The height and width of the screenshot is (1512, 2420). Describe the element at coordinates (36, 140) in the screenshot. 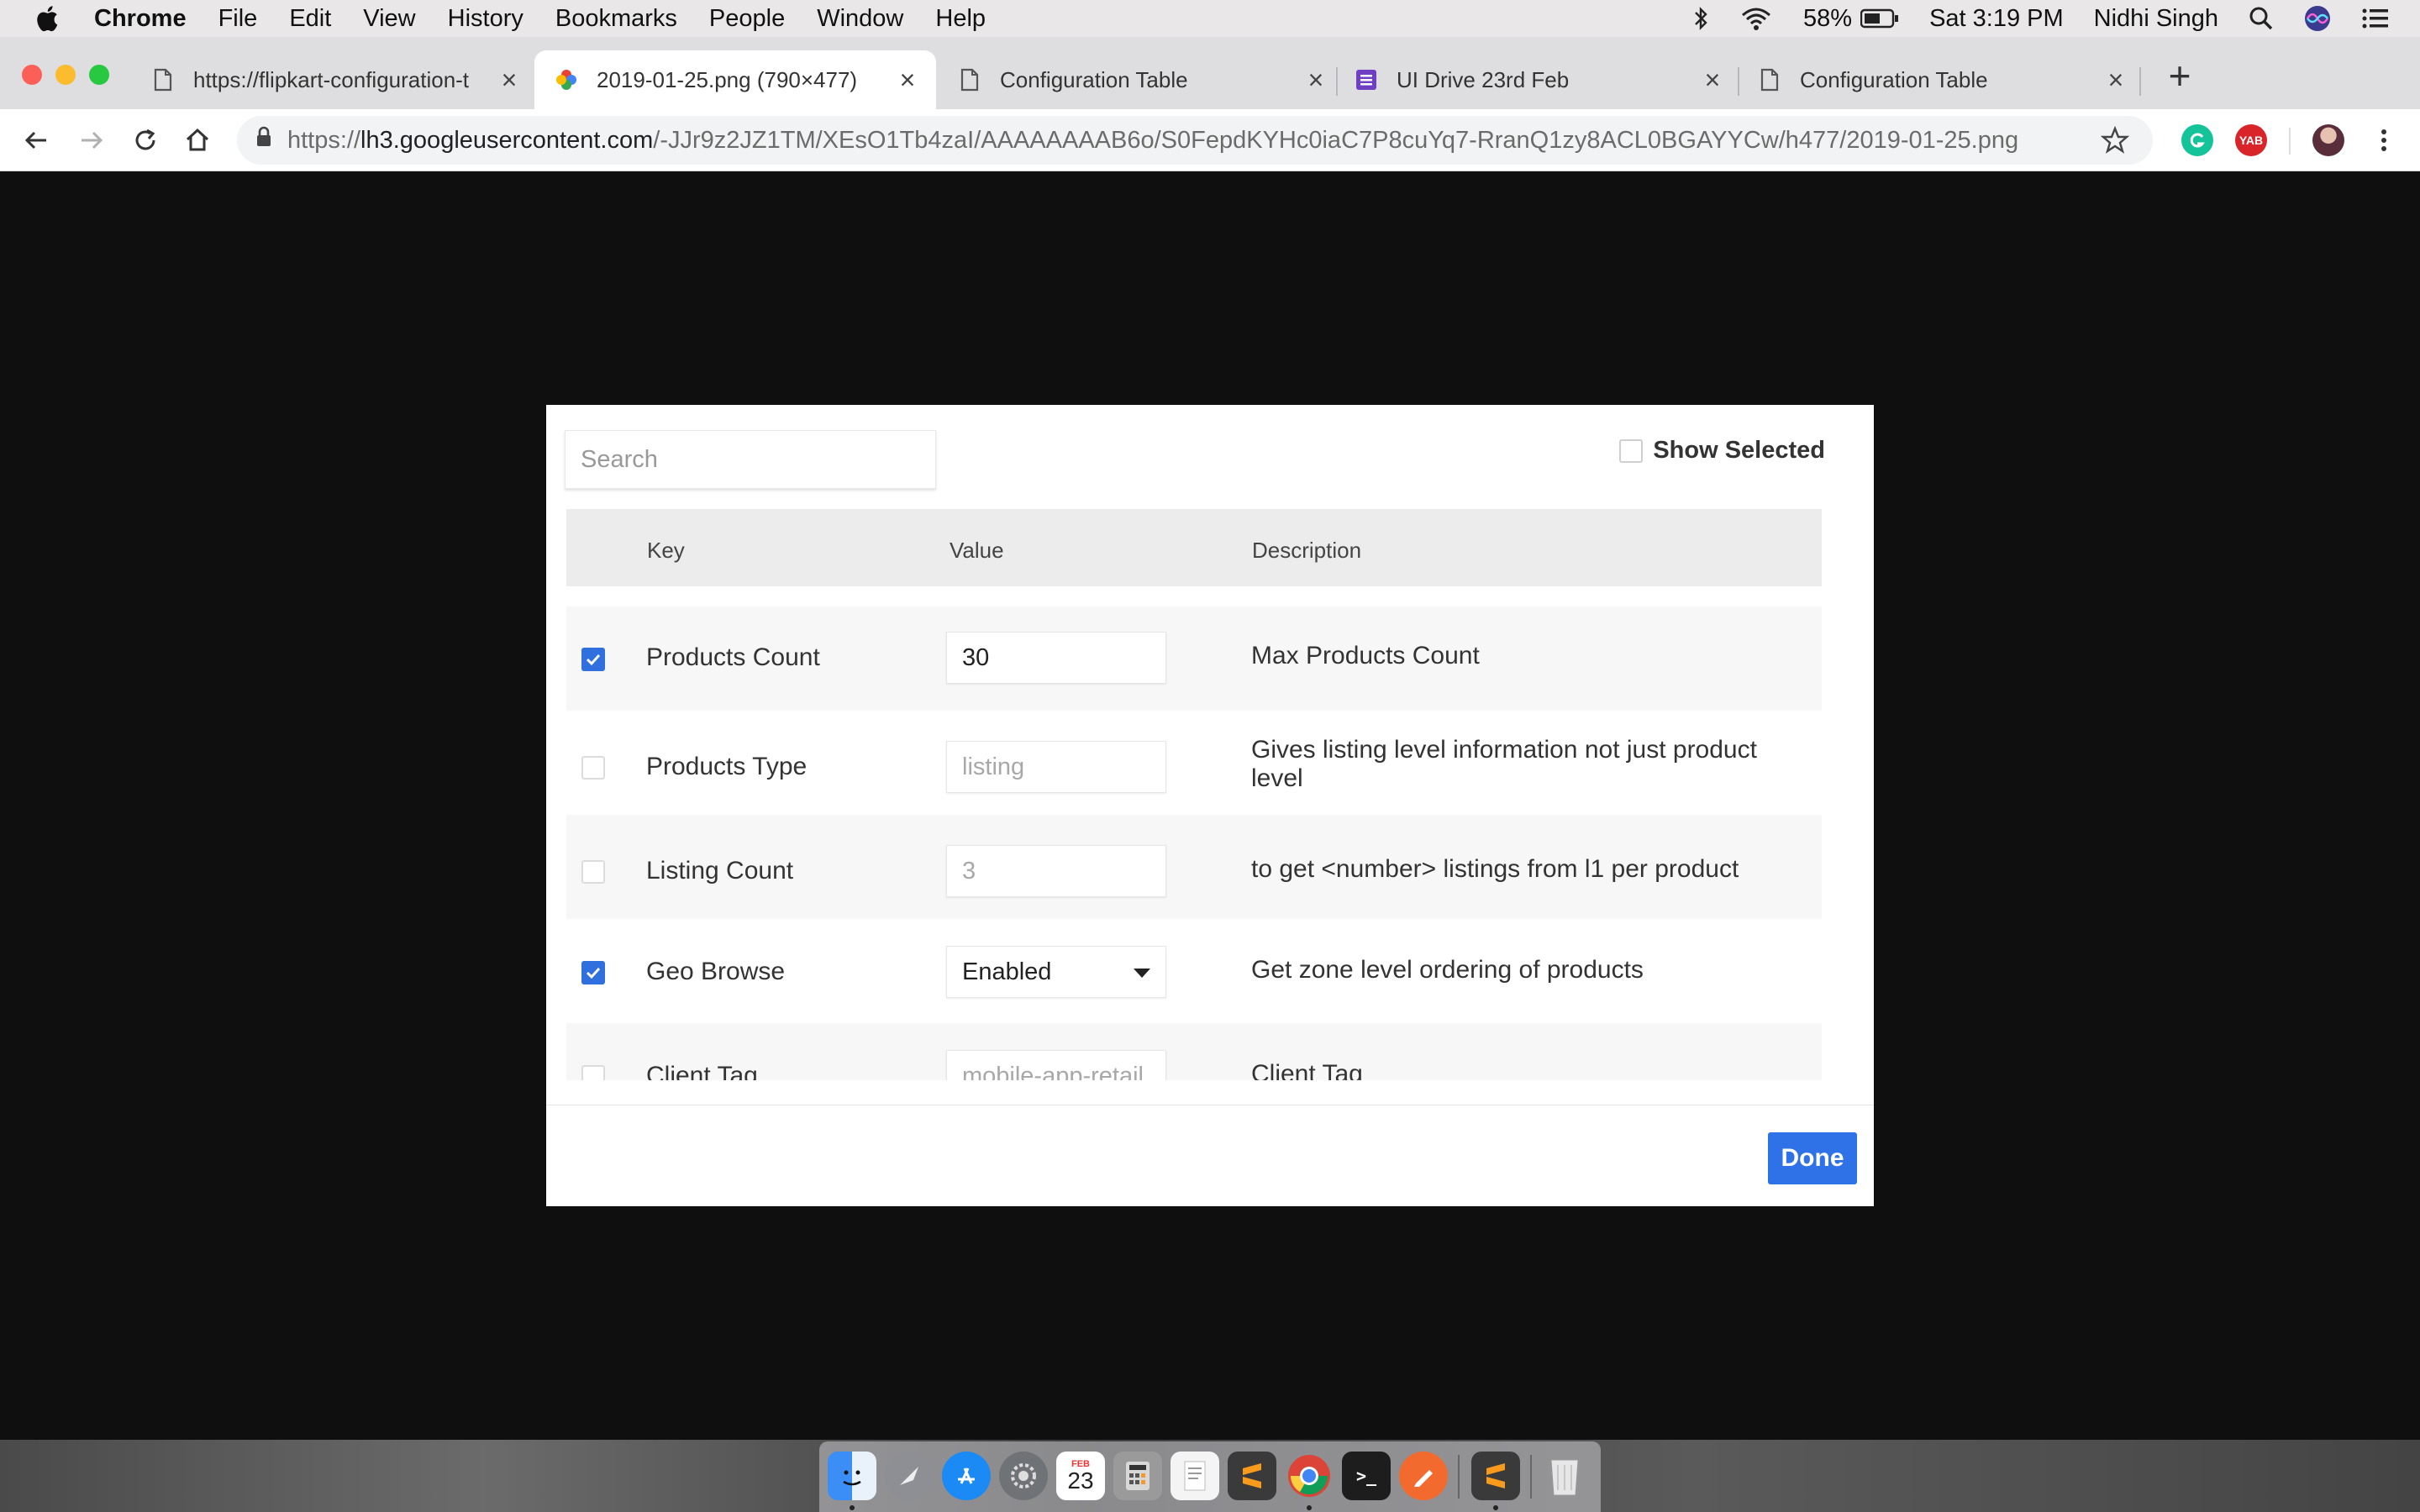

I see `back-button` at that location.